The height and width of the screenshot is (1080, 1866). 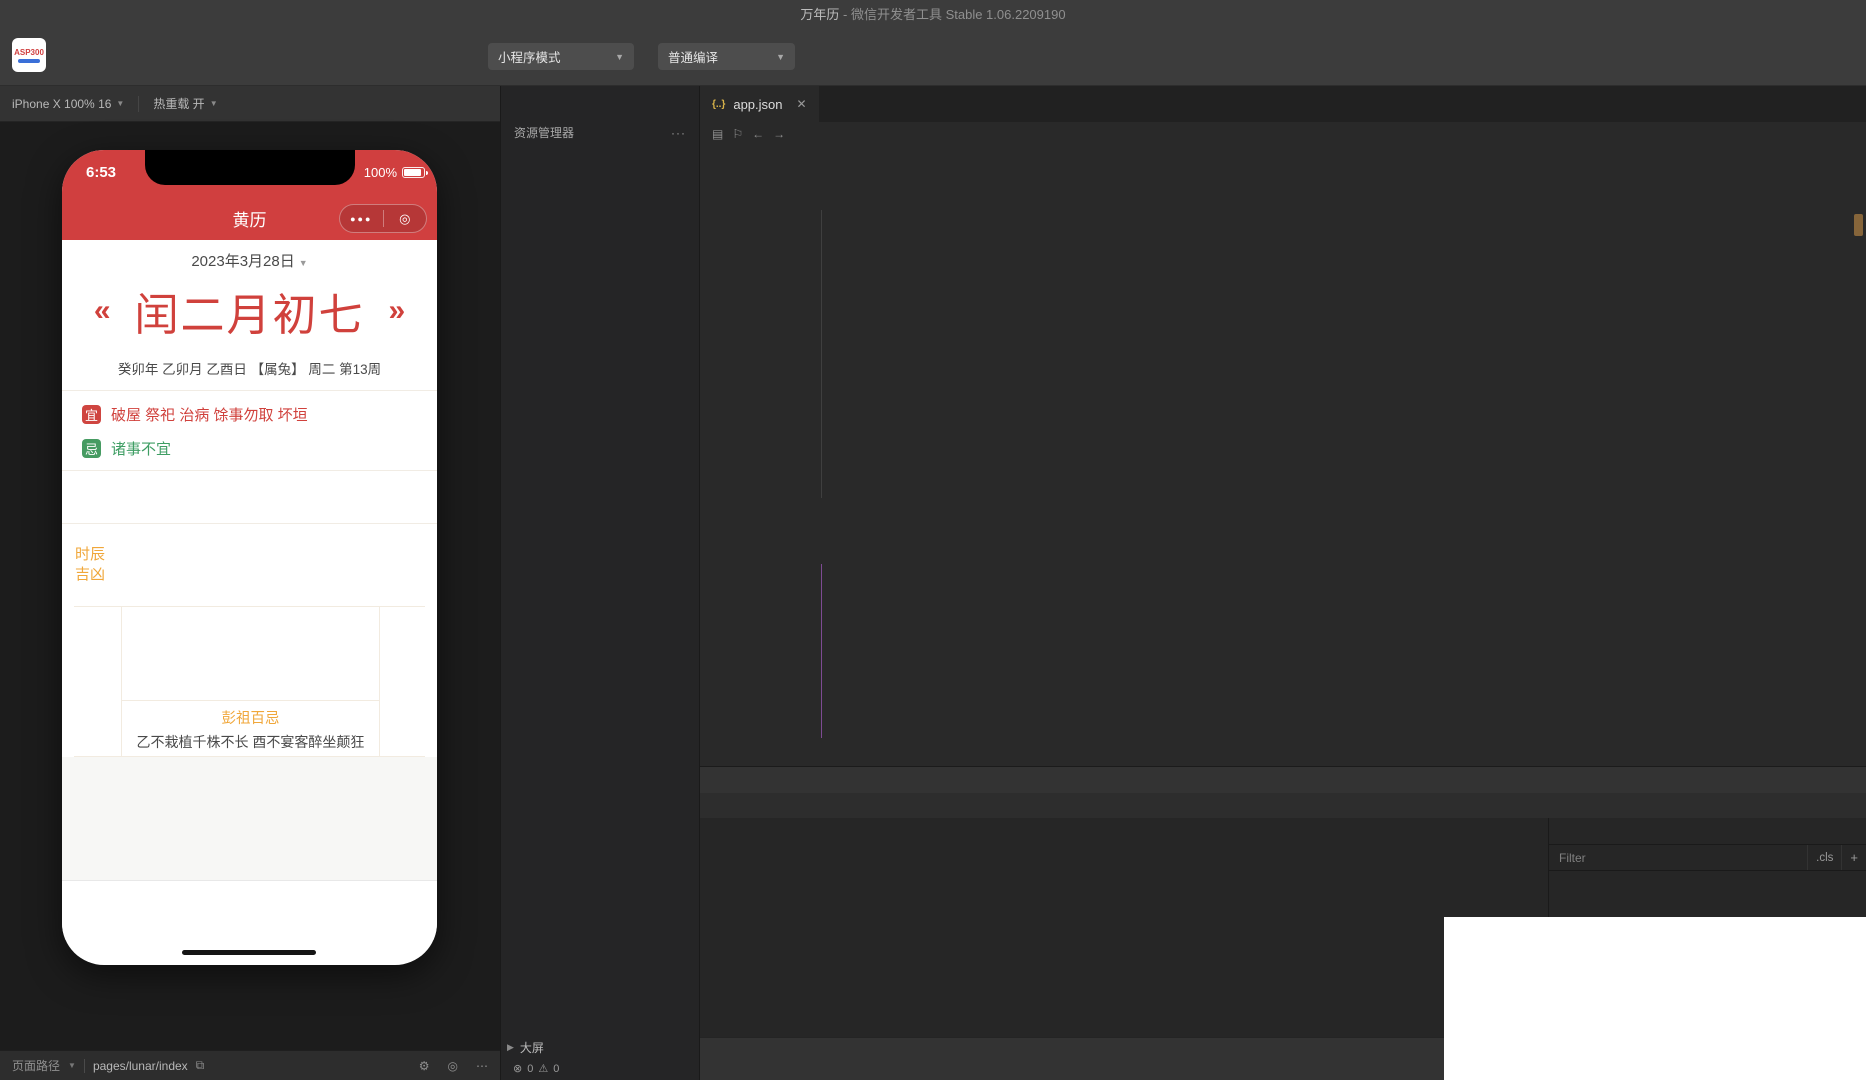 I want to click on more-icon: ●●●, so click(x=361, y=219).